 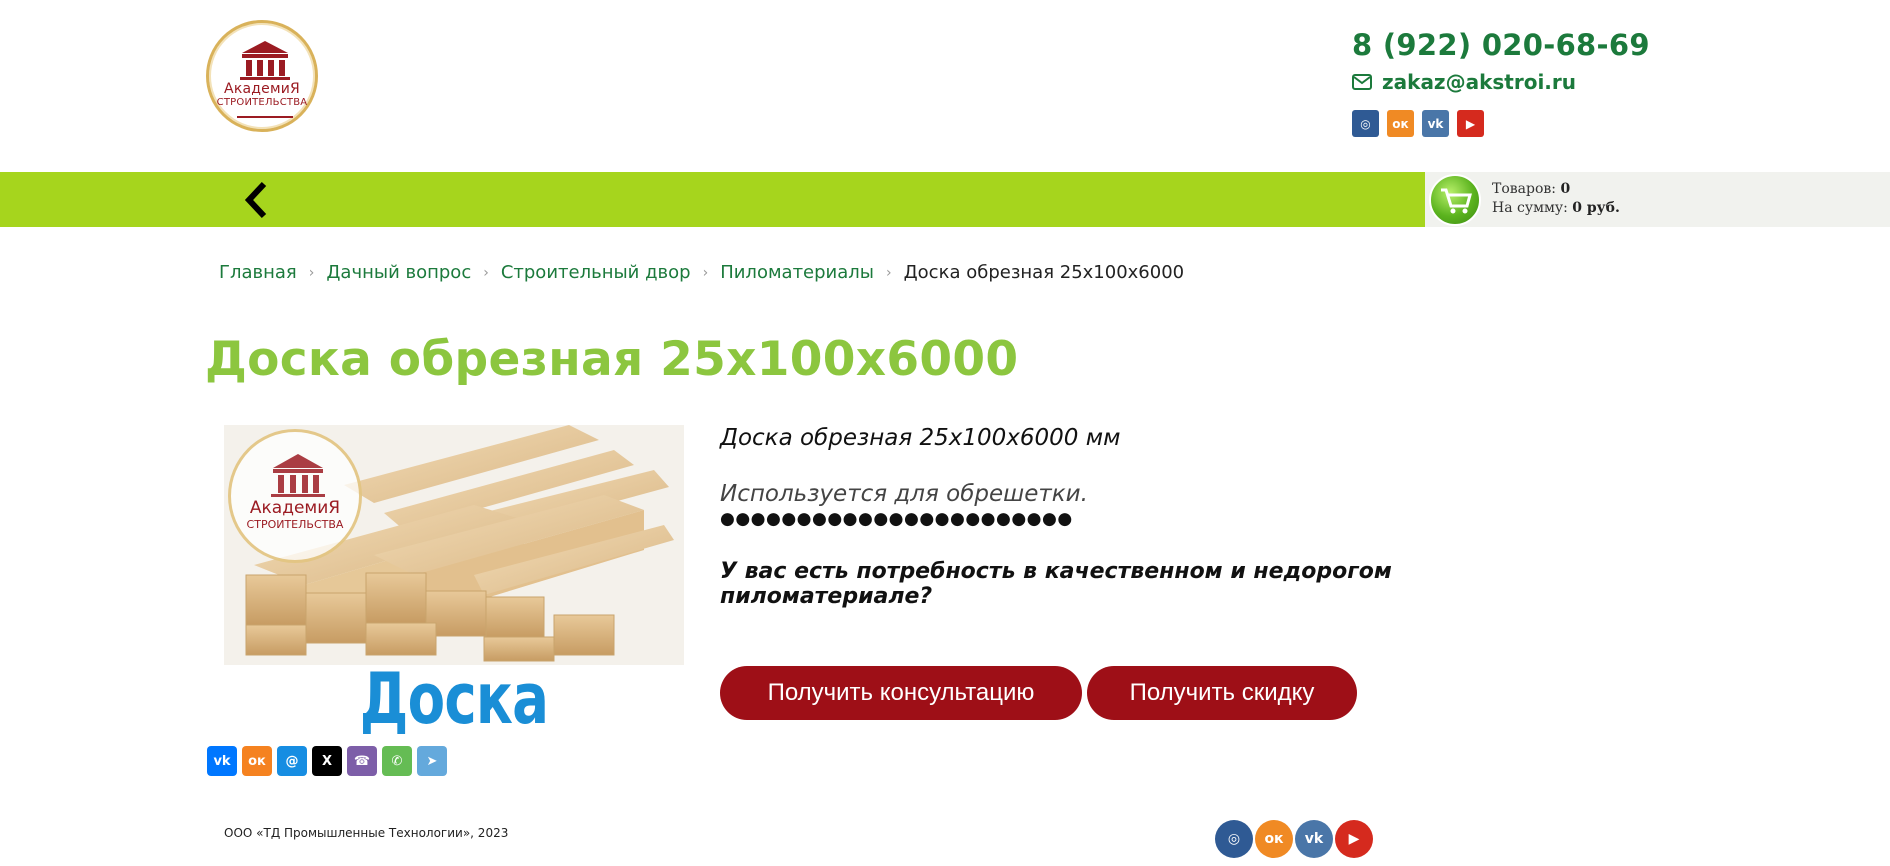 I want to click on cart-icon, so click(x=1455, y=200).